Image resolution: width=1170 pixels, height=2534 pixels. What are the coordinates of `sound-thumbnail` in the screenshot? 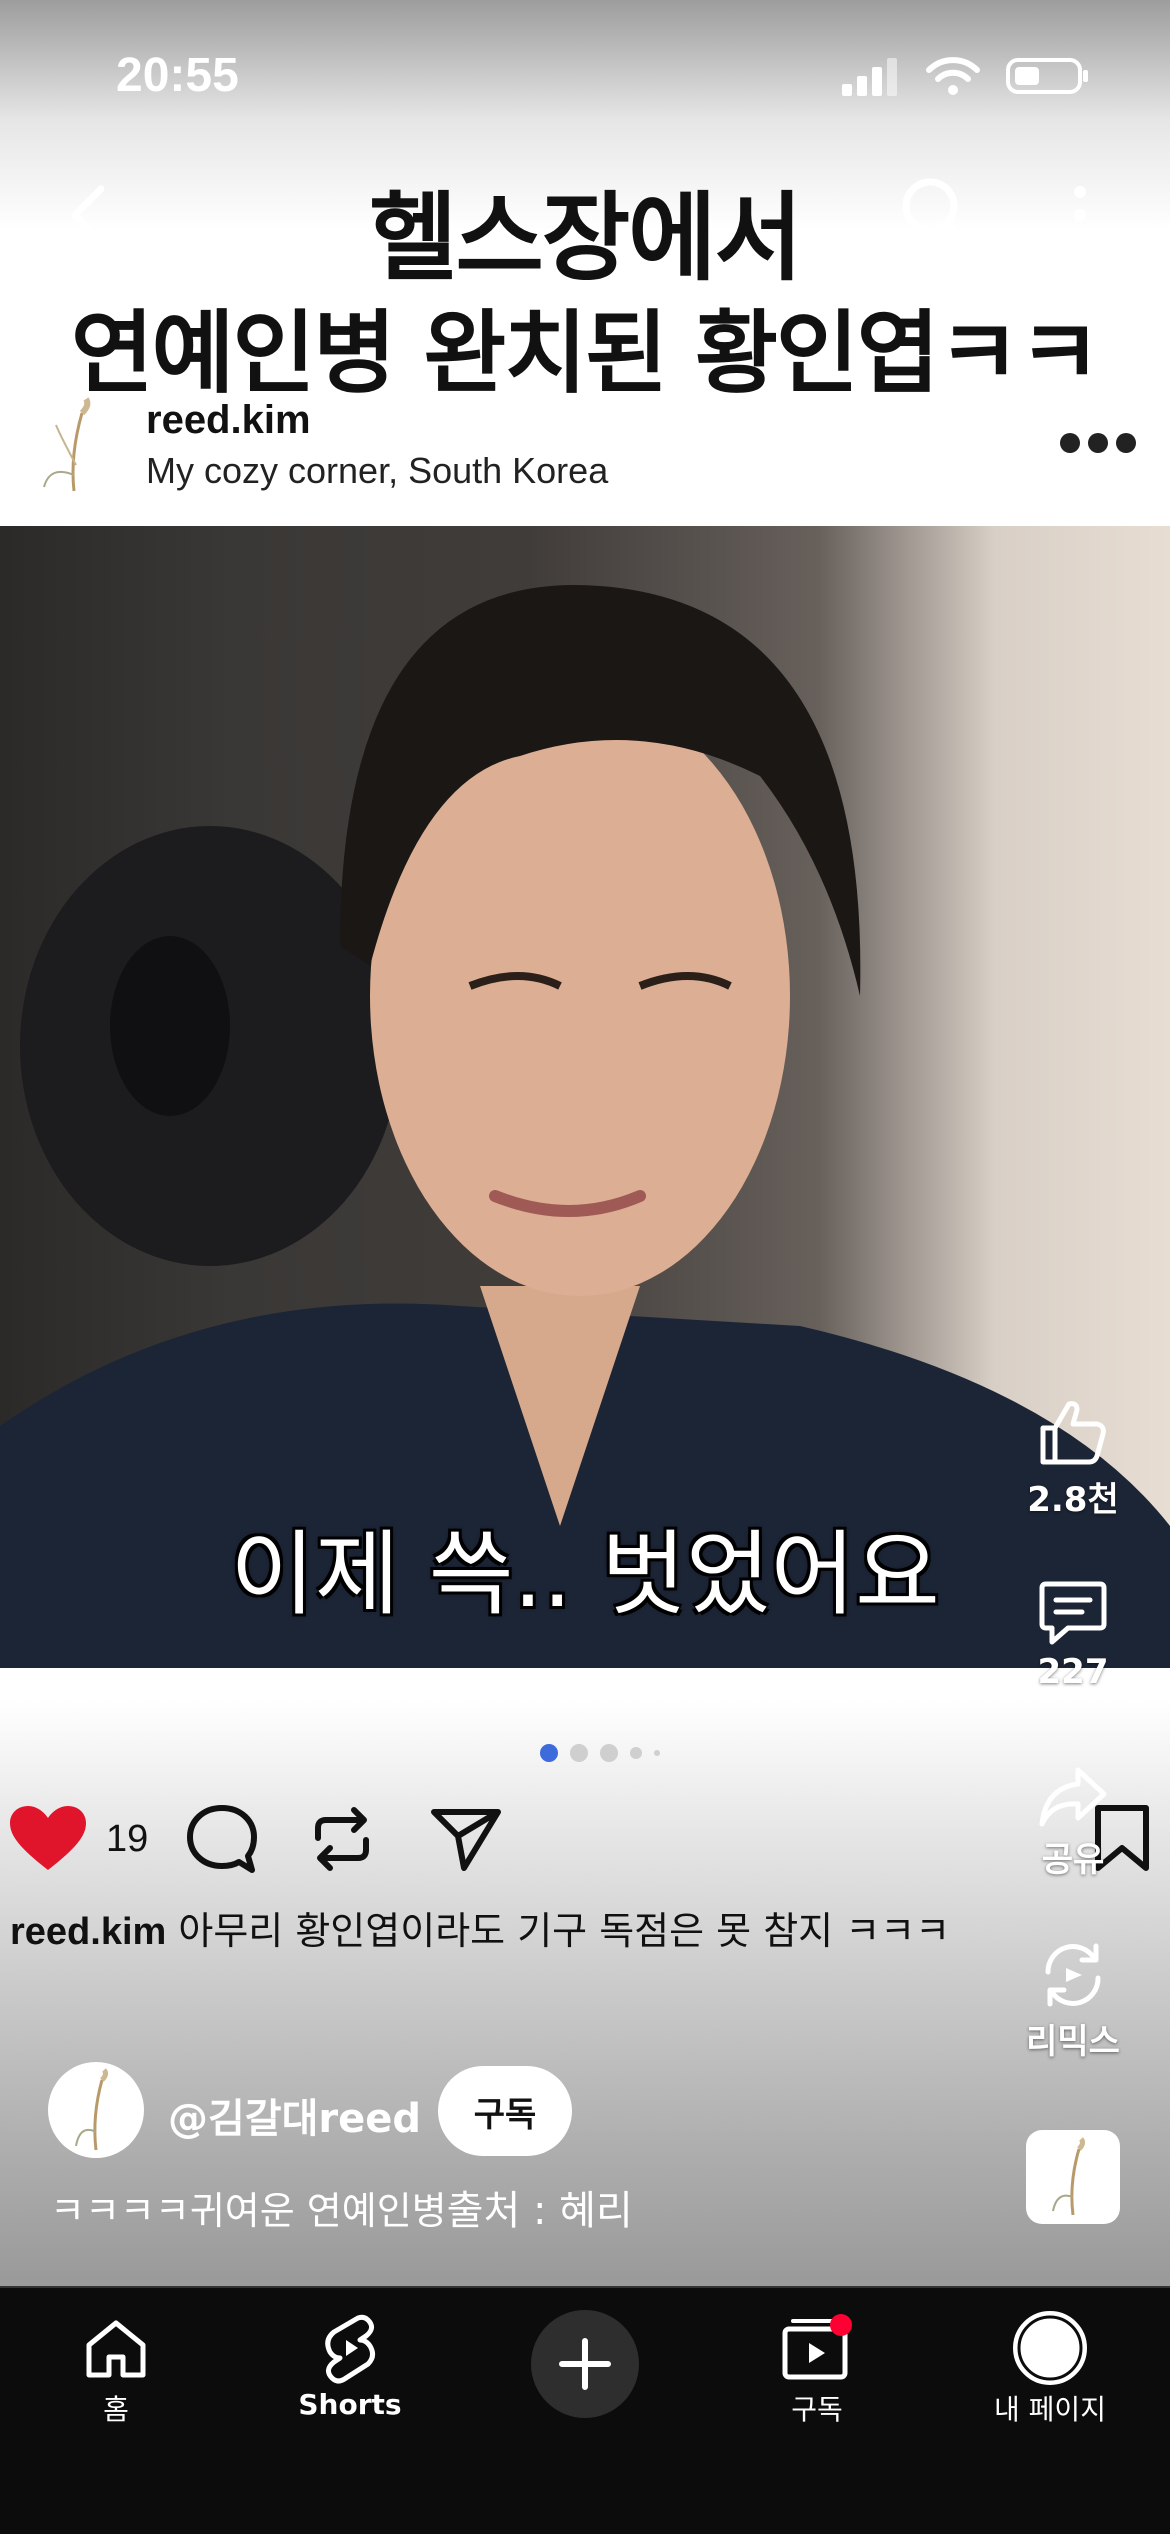 It's located at (1073, 2177).